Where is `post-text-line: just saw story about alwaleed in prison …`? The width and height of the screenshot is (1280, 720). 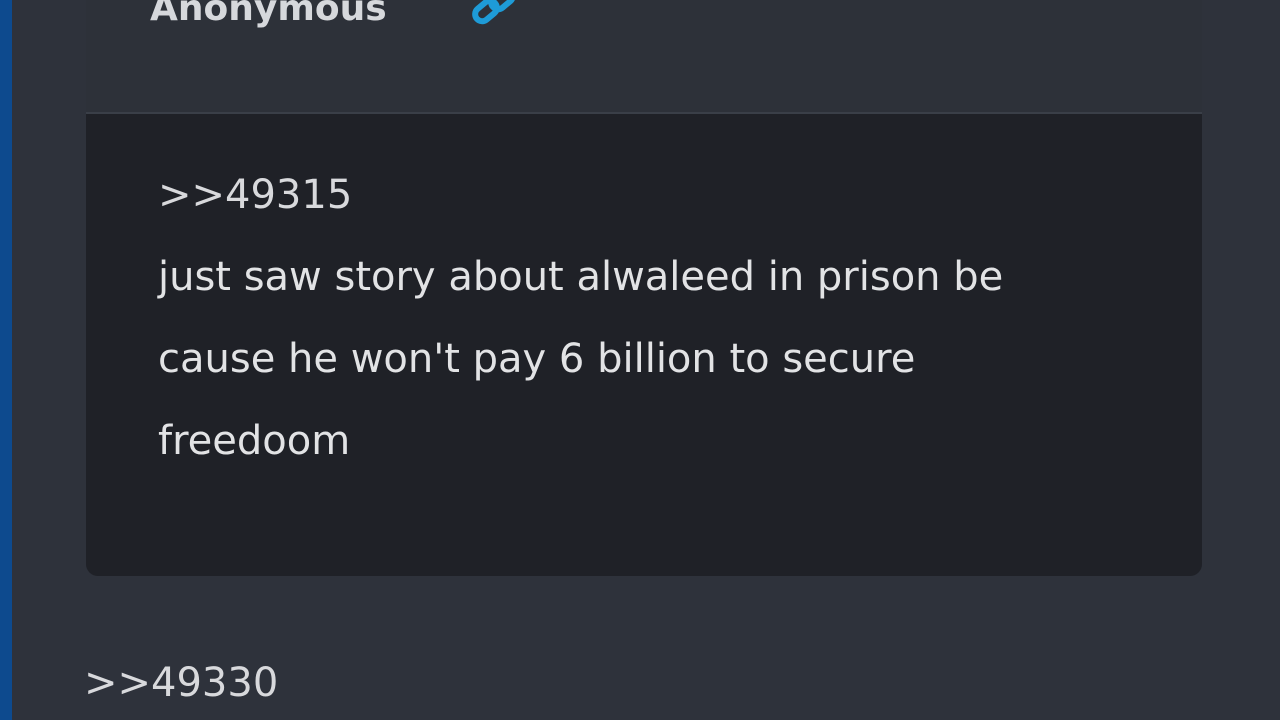 post-text-line: just saw story about alwaleed in prison … is located at coordinates (581, 277).